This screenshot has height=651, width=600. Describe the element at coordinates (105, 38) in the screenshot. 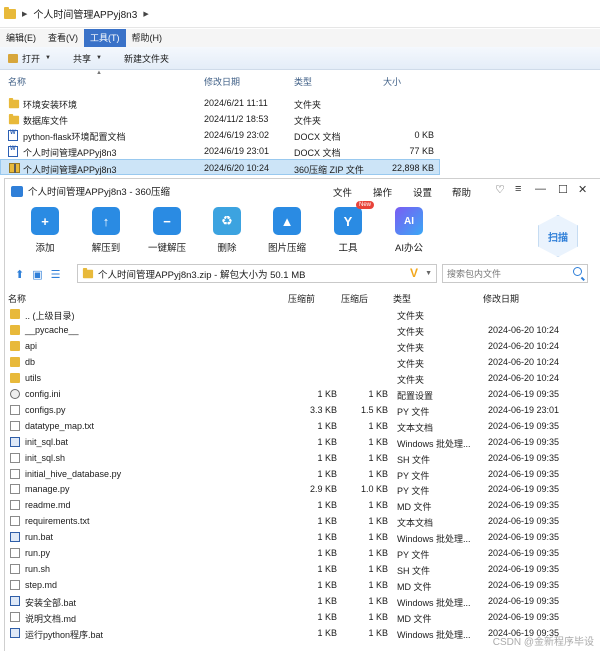

I see `menu-tools: 工具(T)` at that location.